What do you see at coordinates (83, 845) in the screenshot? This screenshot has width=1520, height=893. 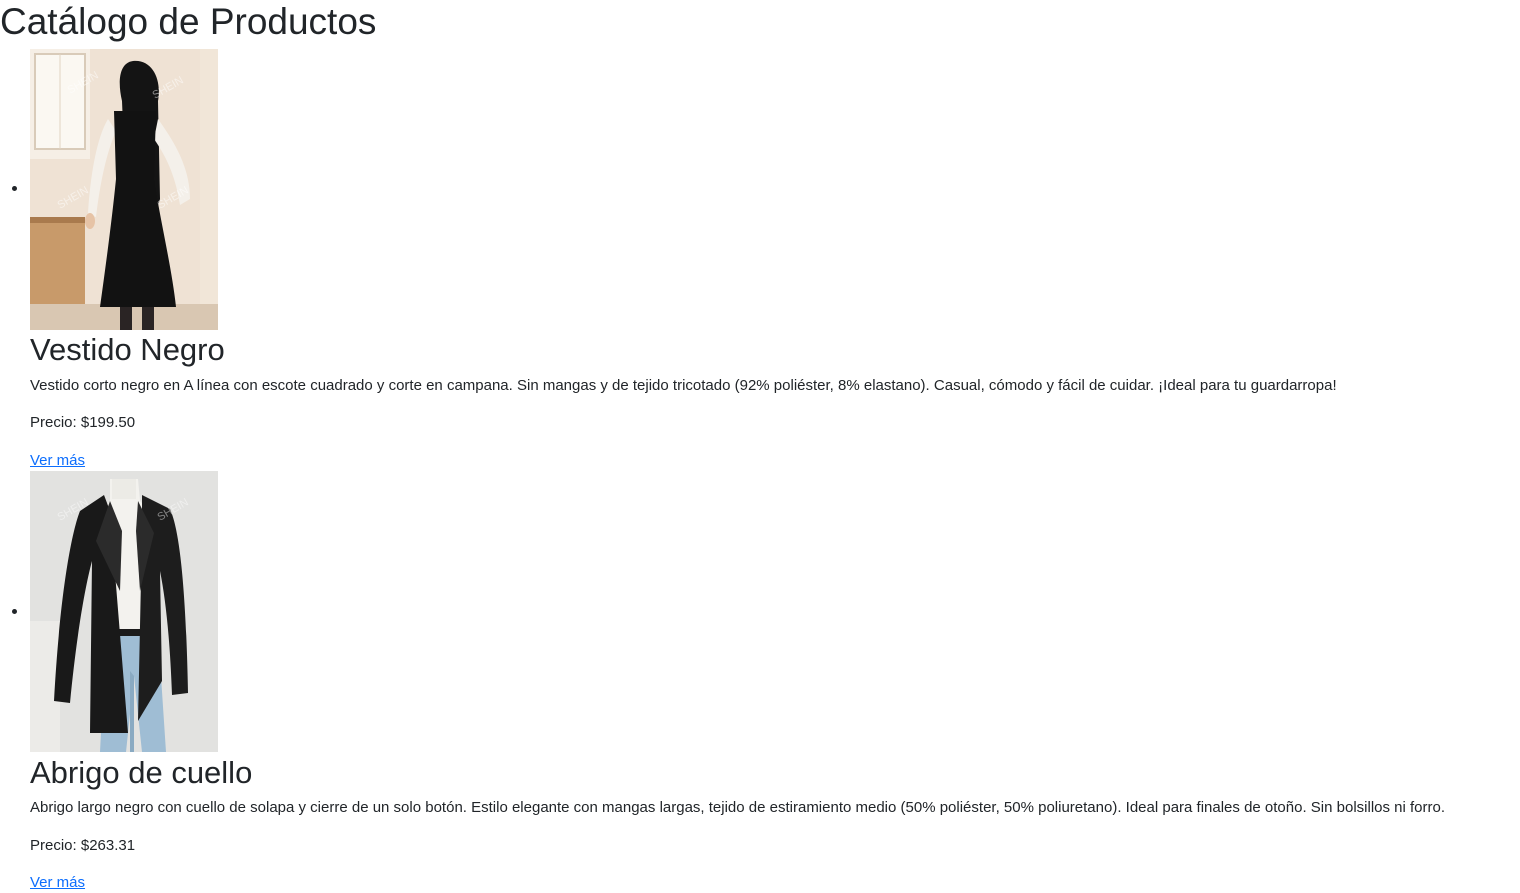 I see `product-price: Precio: $263.31` at bounding box center [83, 845].